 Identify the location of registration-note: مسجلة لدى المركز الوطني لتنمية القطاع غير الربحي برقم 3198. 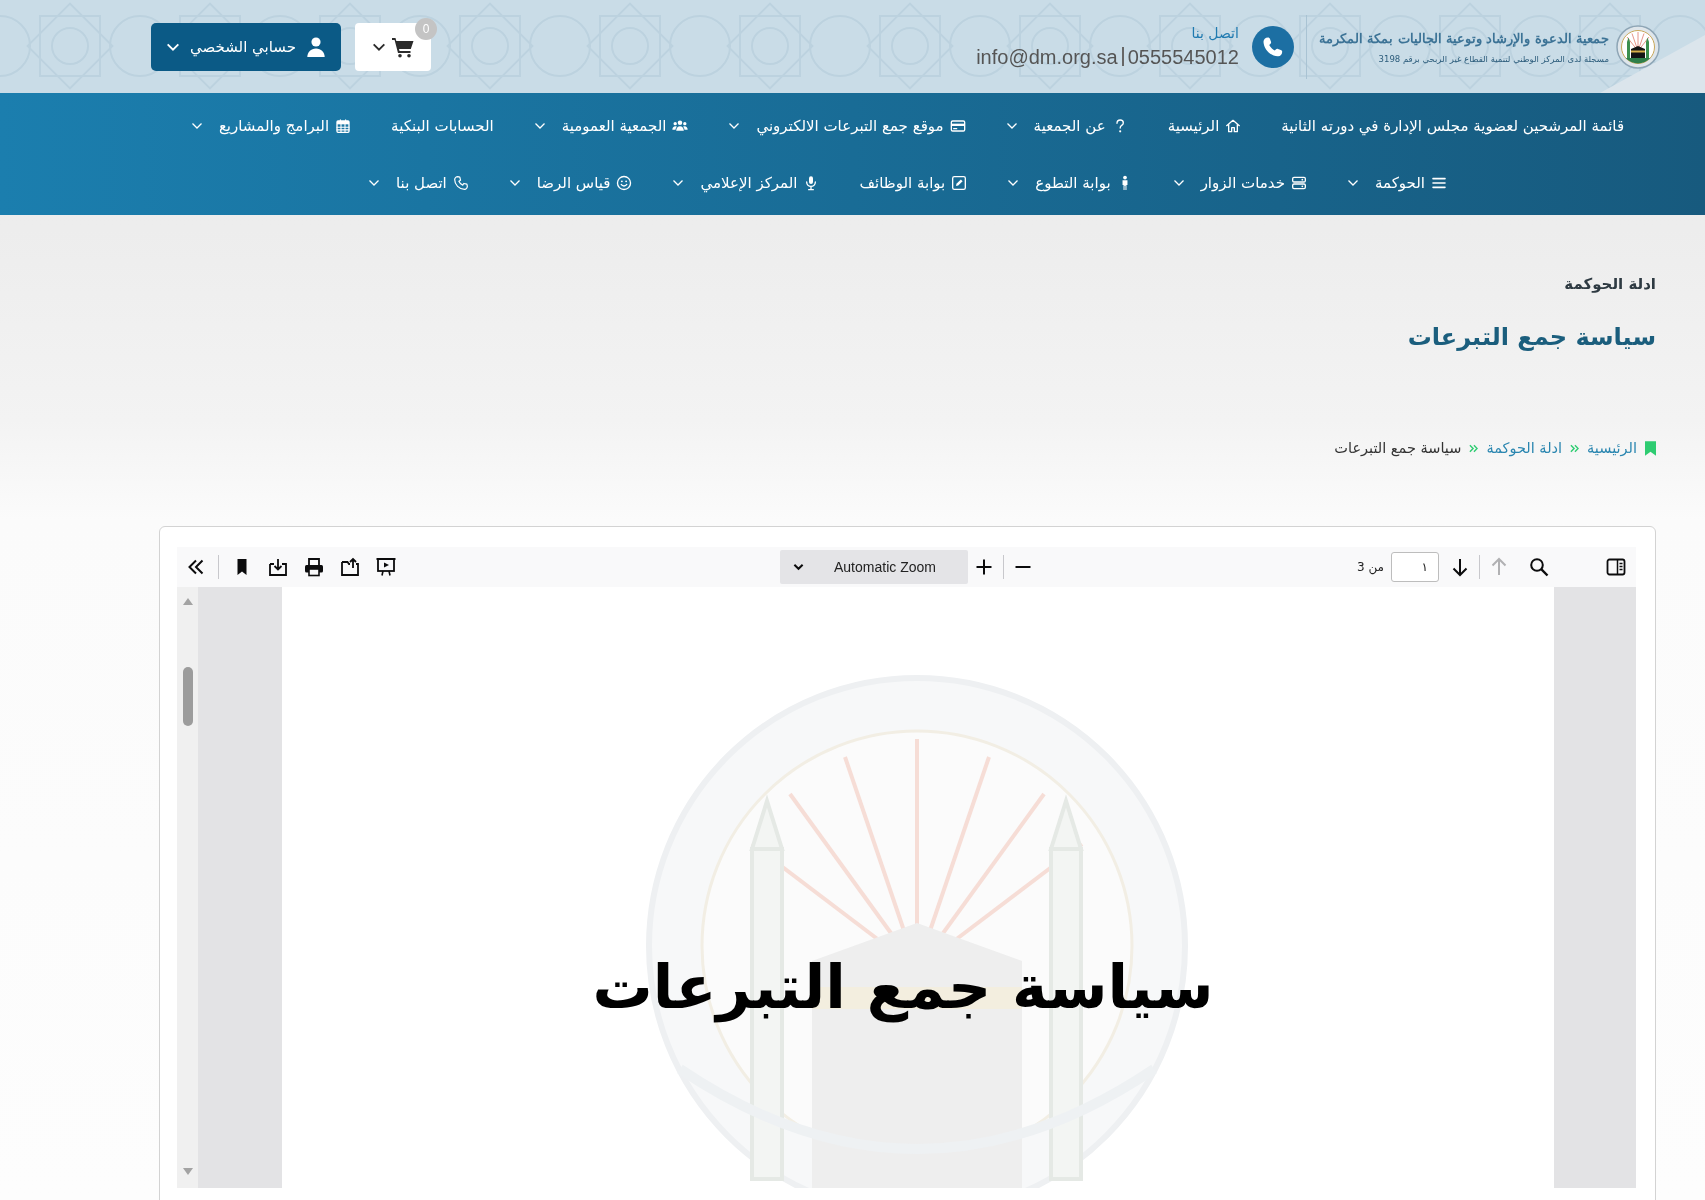
(1493, 58).